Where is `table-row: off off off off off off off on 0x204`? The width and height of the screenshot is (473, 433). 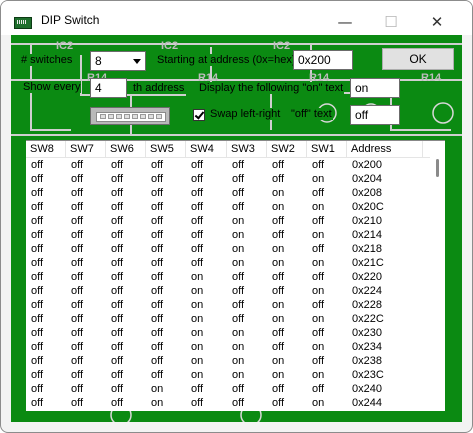
table-row: off off off off off off off on 0x204 is located at coordinates (228, 179).